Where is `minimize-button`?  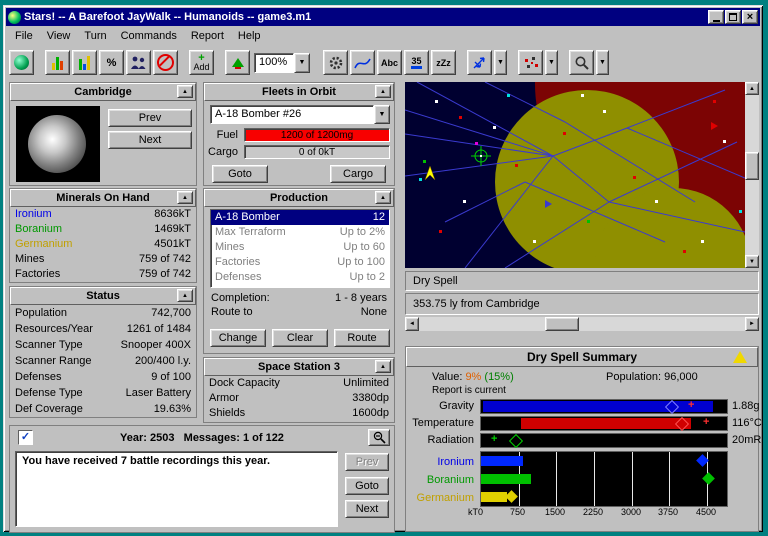 minimize-button is located at coordinates (716, 17).